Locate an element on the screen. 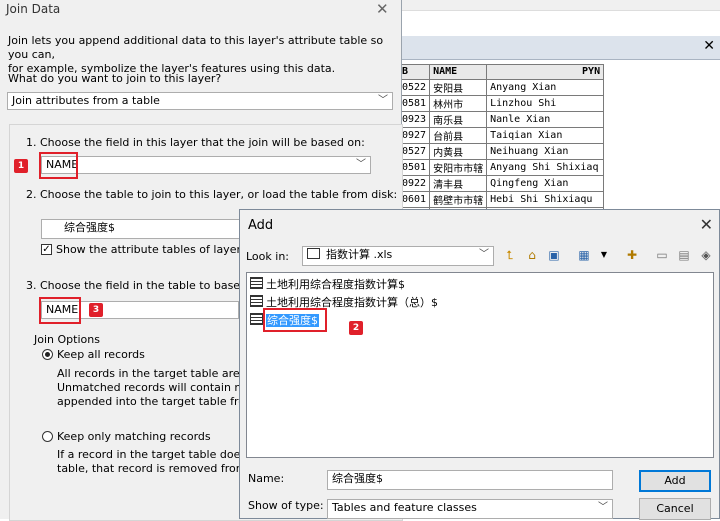 Image resolution: width=720 pixels, height=521 pixels. layer-field-select: NAME ﹀ is located at coordinates (206, 165).